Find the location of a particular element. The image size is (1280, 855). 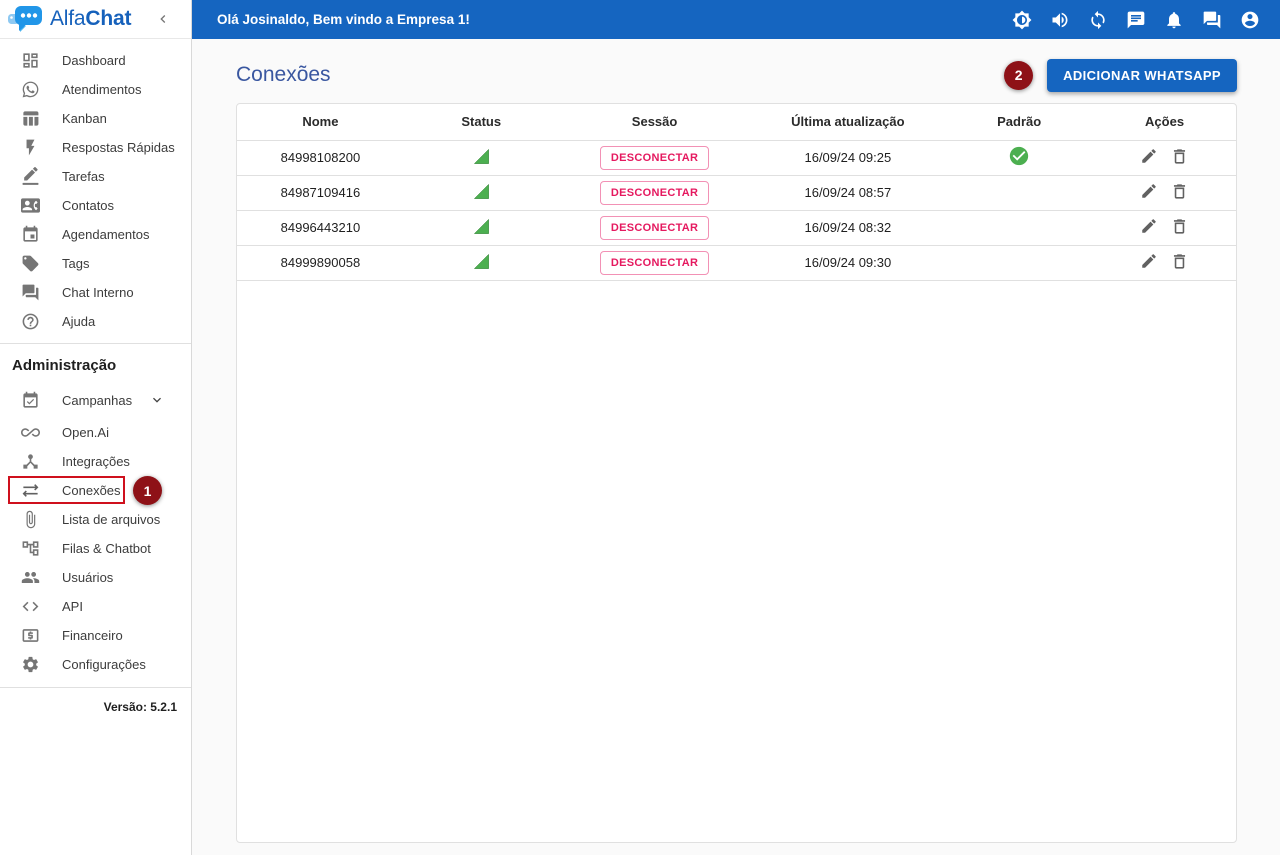

sync-icon is located at coordinates (1098, 20).